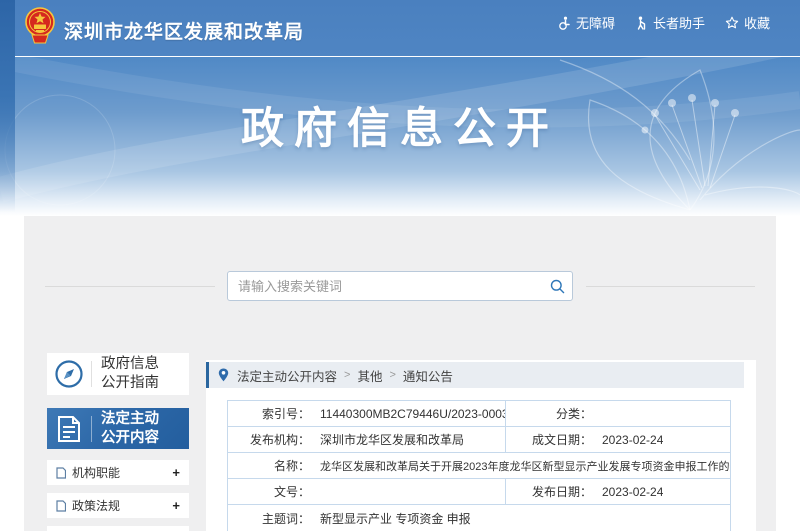 The image size is (800, 531). I want to click on field-label-category: 分类：, so click(573, 414).